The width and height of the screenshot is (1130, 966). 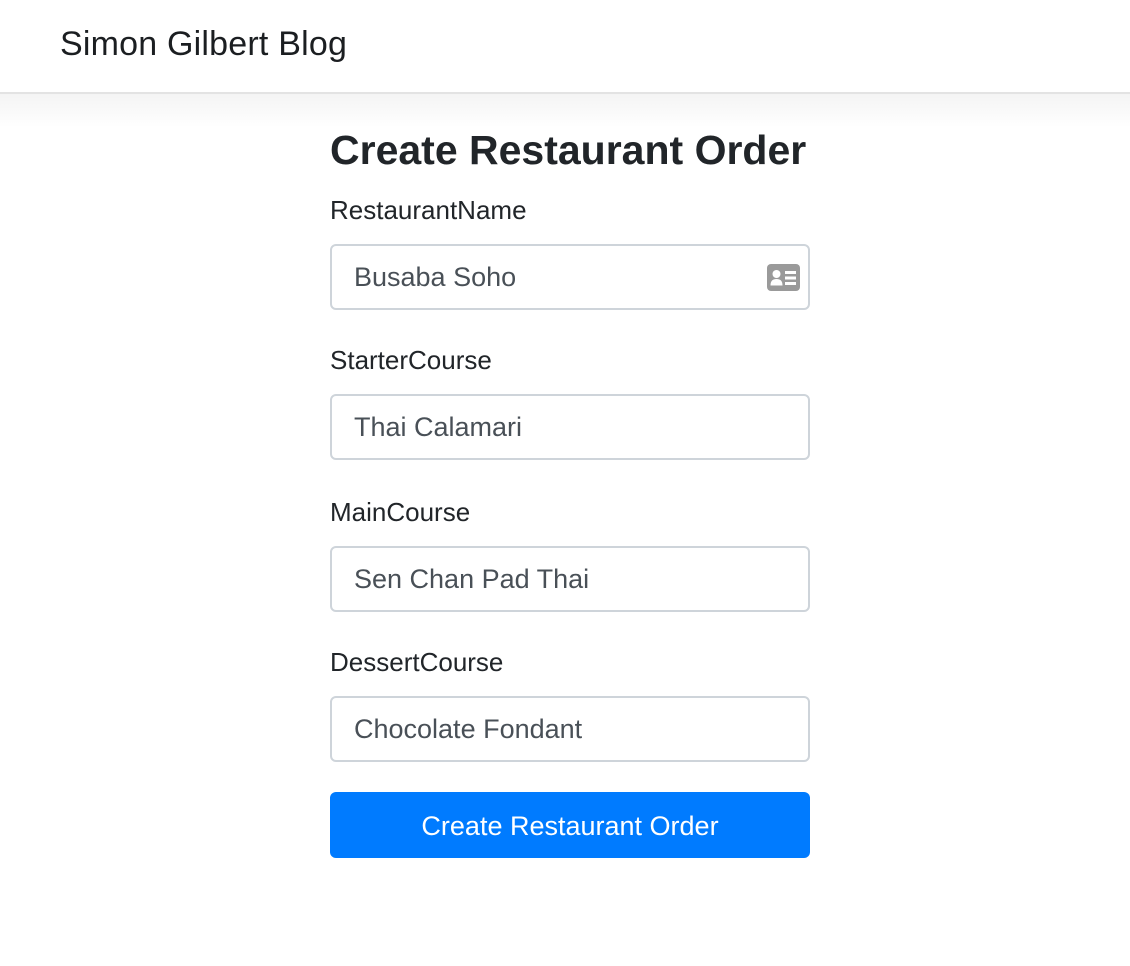 I want to click on starter-course-label: StarterCourse, so click(x=411, y=360).